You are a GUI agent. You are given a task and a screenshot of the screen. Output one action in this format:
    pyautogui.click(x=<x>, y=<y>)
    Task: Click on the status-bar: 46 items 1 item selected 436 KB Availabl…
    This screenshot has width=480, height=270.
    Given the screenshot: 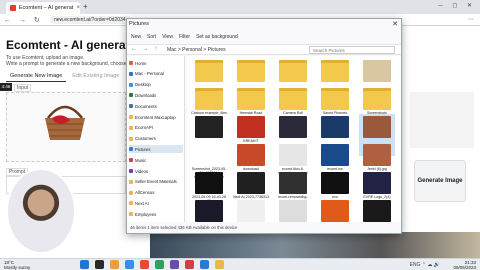 What is the action you would take?
    pyautogui.click(x=184, y=227)
    